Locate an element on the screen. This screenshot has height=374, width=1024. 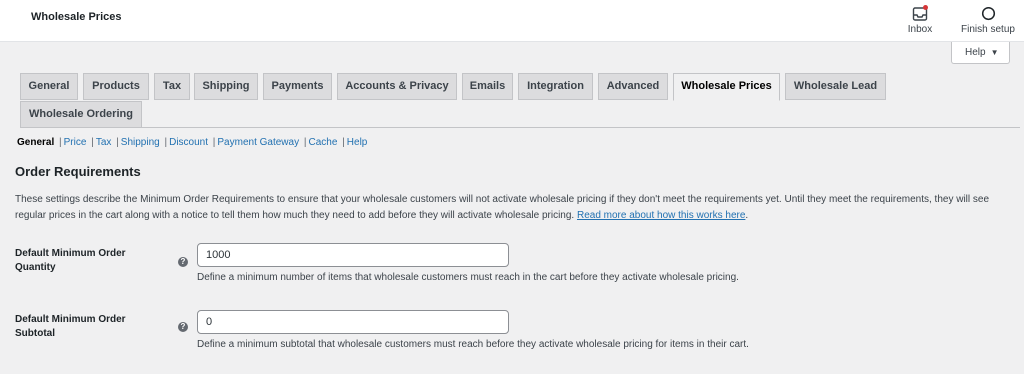
tab-wholesale-prices: Wholesale Prices is located at coordinates (726, 87).